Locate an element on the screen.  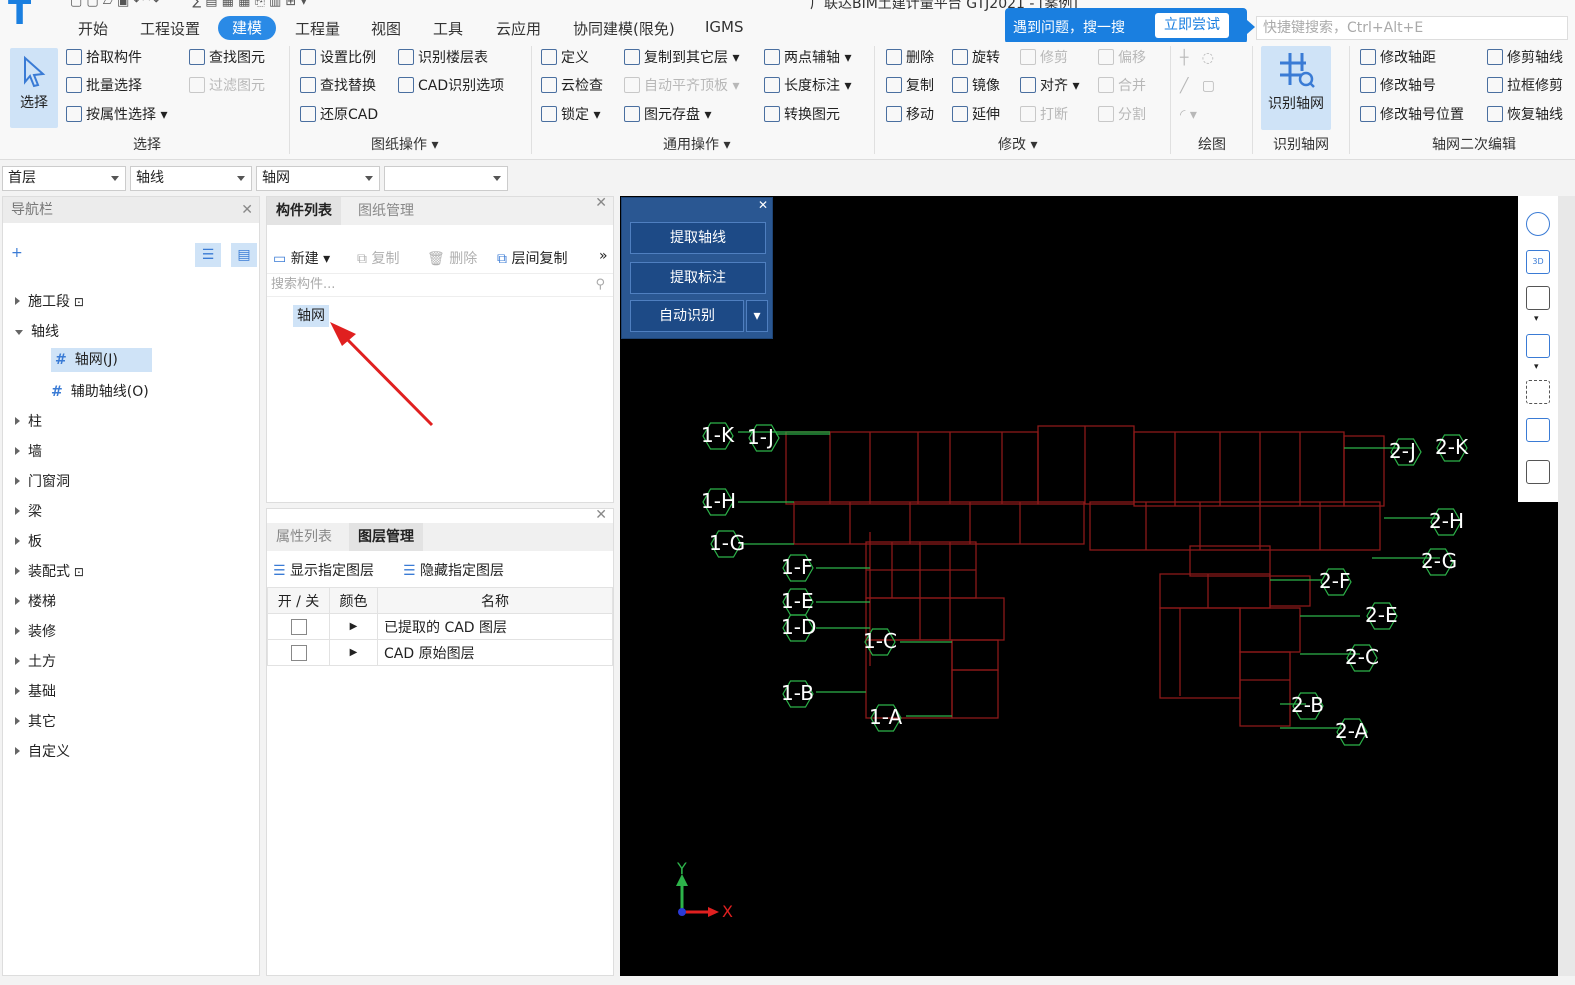
menu-modeling: 建模 is located at coordinates (247, 28).